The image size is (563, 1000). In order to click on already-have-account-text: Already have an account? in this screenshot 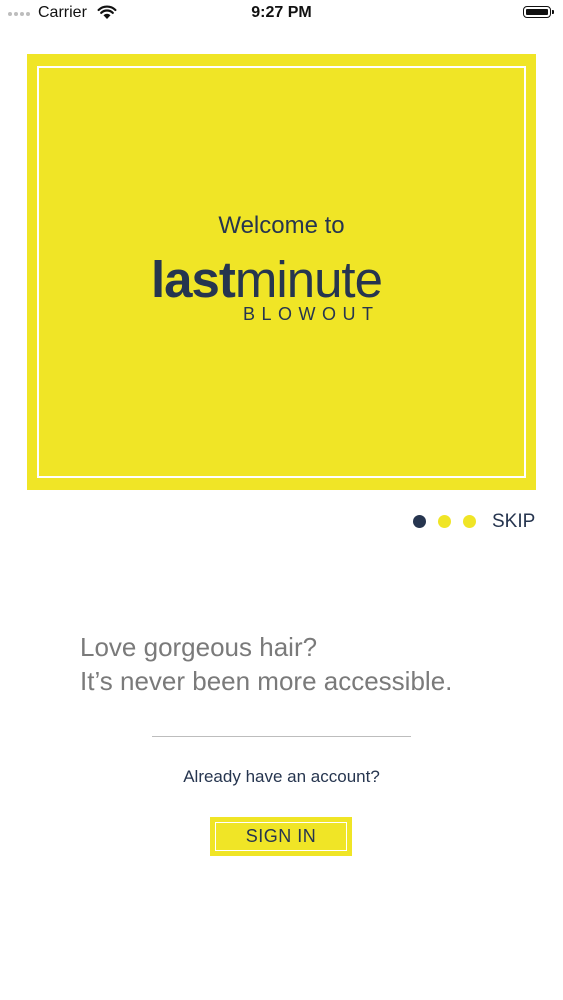, I will do `click(281, 776)`.